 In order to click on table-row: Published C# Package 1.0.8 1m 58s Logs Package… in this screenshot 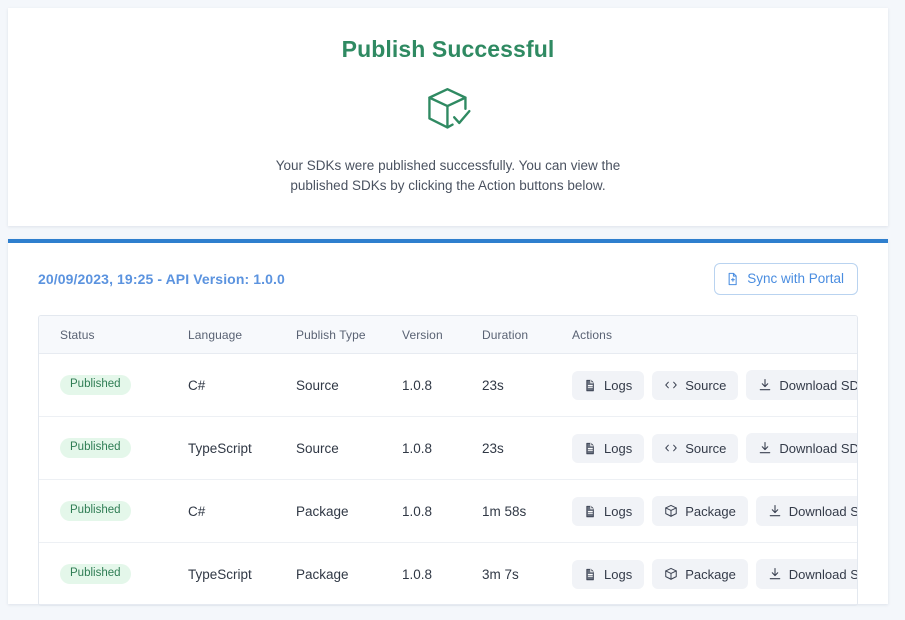, I will do `click(448, 511)`.